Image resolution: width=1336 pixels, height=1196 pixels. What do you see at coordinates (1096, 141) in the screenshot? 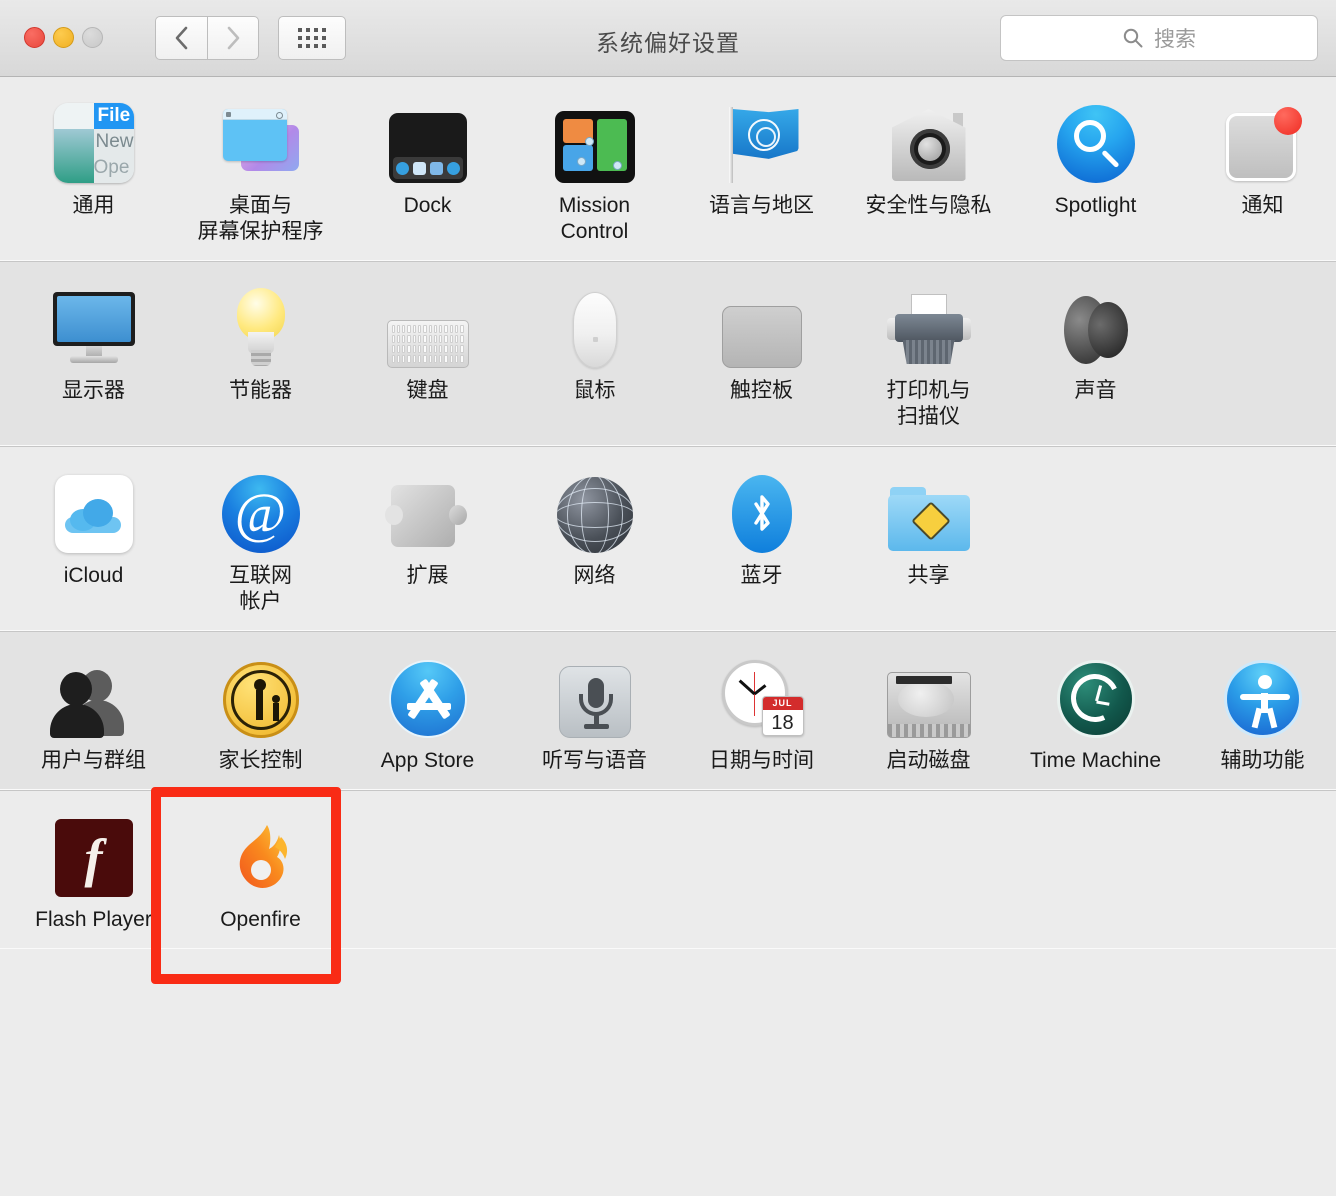
I see `spotlight-icon` at bounding box center [1096, 141].